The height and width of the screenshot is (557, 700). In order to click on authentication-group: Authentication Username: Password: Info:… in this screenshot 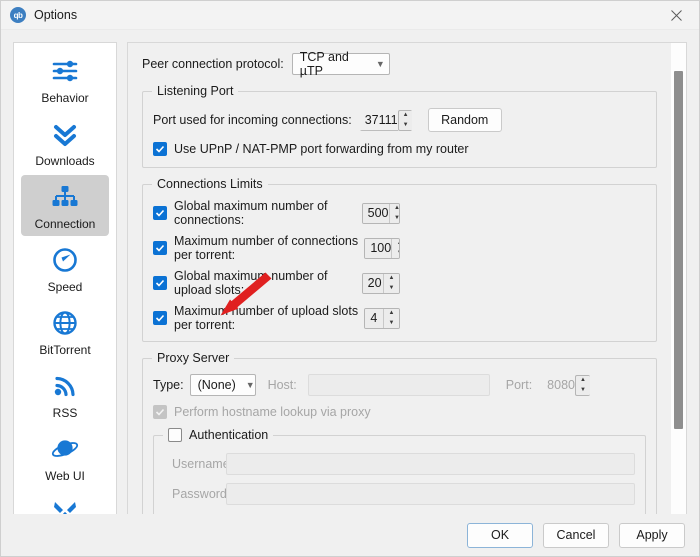, I will do `click(399, 471)`.